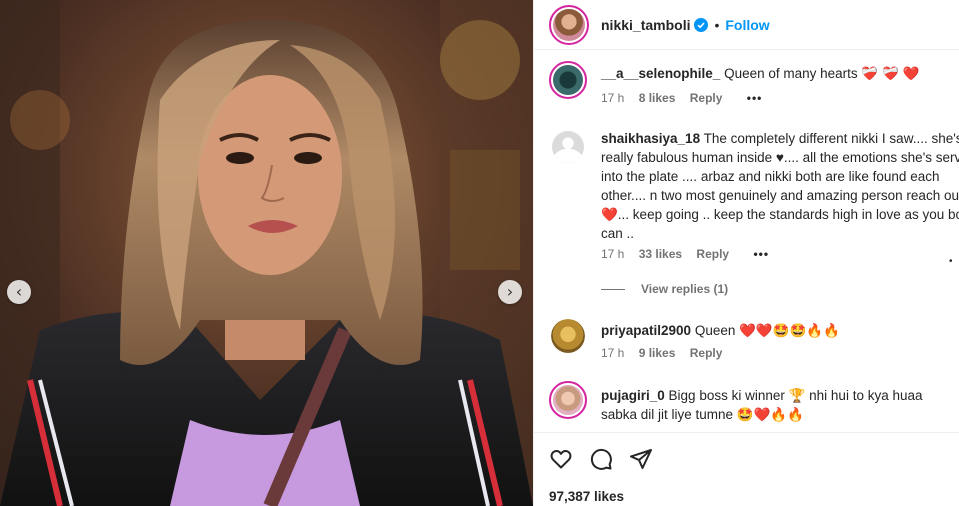 Image resolution: width=959 pixels, height=506 pixels. What do you see at coordinates (660, 73) in the screenshot?
I see `comment-username: __a__selenophile_` at bounding box center [660, 73].